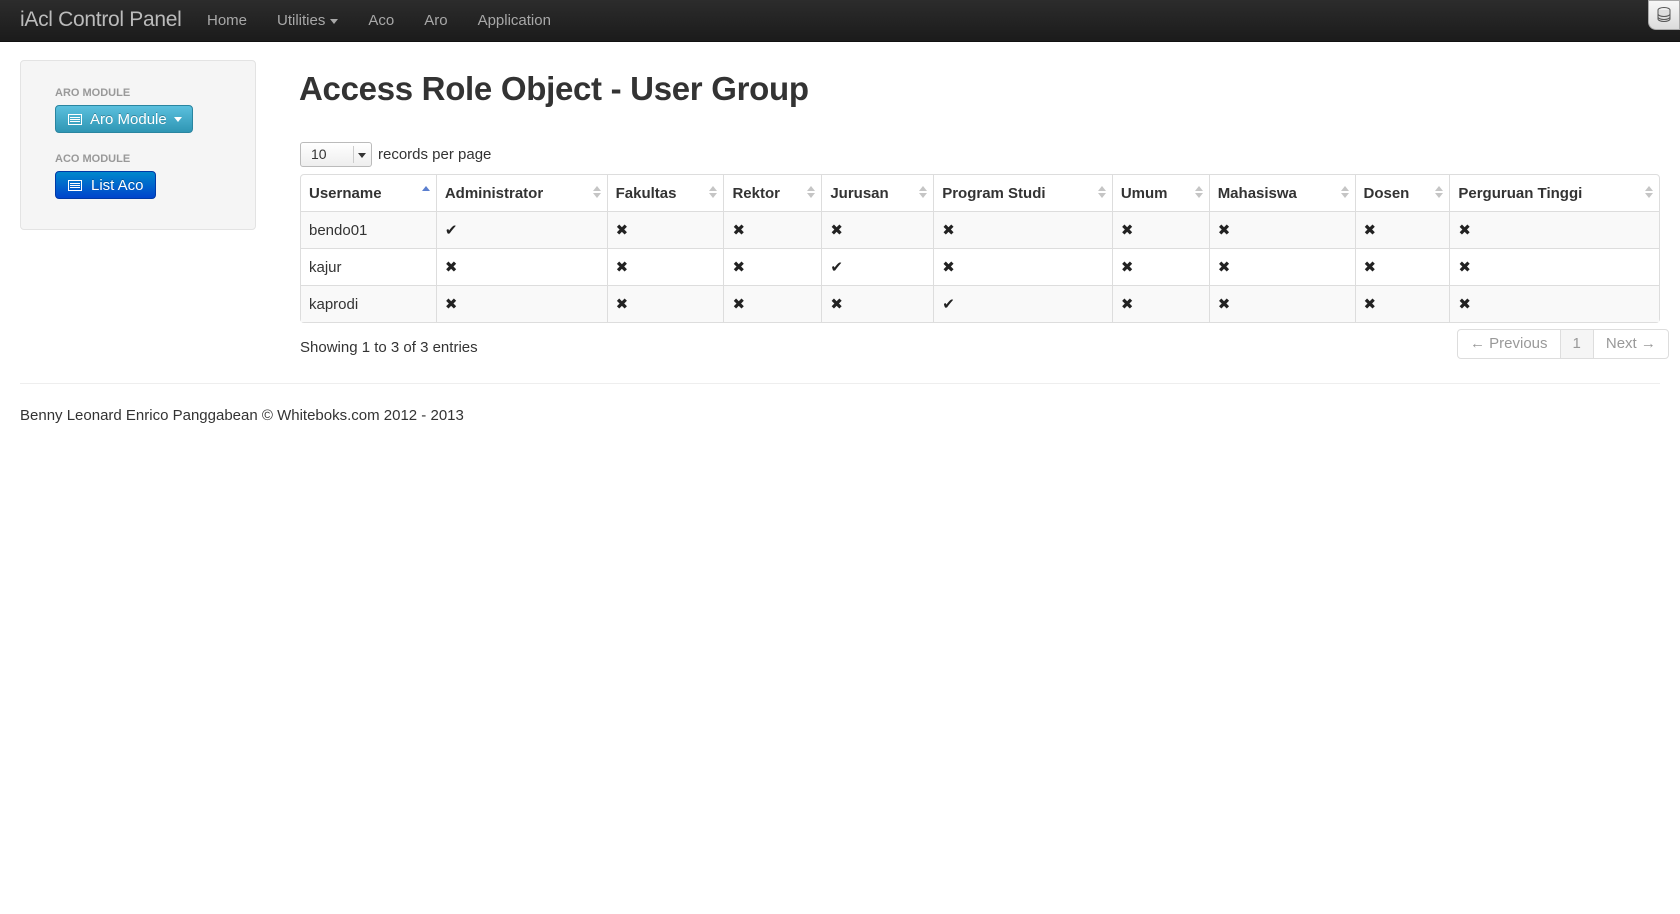  I want to click on nav-application: Application, so click(514, 20).